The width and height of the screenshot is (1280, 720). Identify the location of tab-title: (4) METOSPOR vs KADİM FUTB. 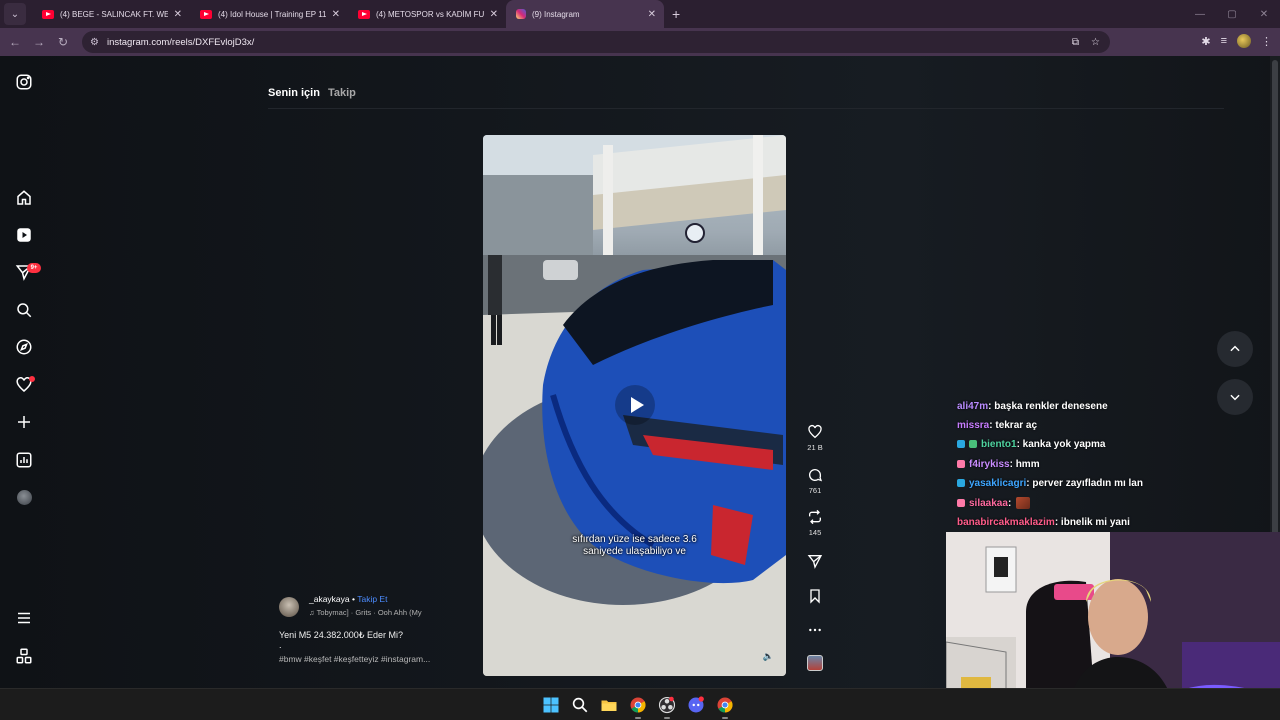
(430, 14).